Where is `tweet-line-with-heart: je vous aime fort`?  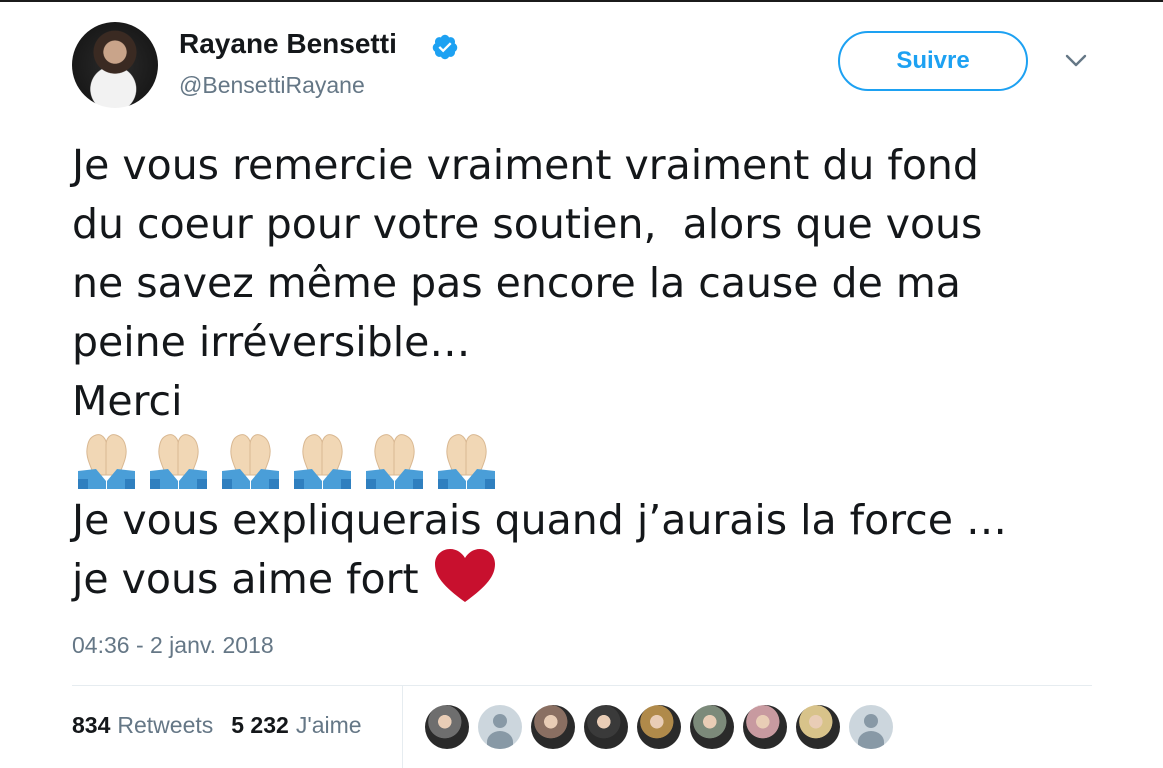
tweet-line-with-heart: je vous aime fort is located at coordinates (582, 579).